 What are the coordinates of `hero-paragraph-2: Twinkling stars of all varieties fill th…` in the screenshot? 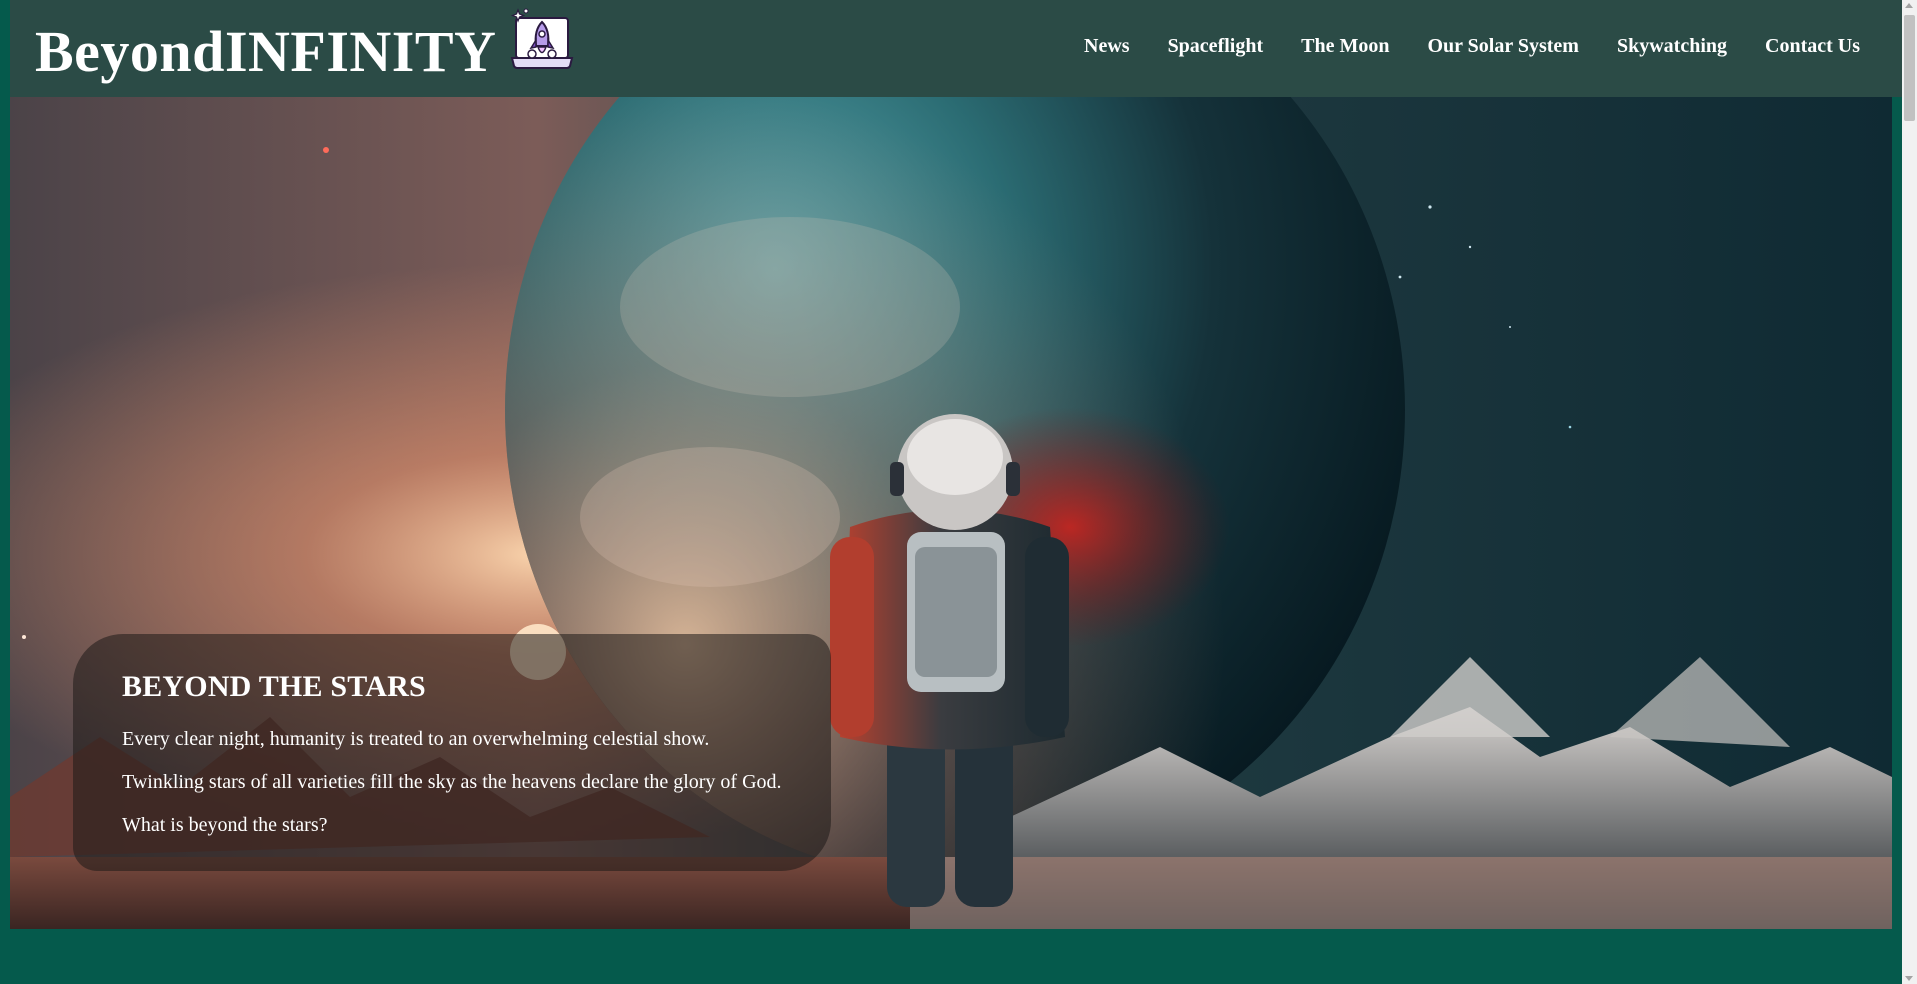 It's located at (452, 782).